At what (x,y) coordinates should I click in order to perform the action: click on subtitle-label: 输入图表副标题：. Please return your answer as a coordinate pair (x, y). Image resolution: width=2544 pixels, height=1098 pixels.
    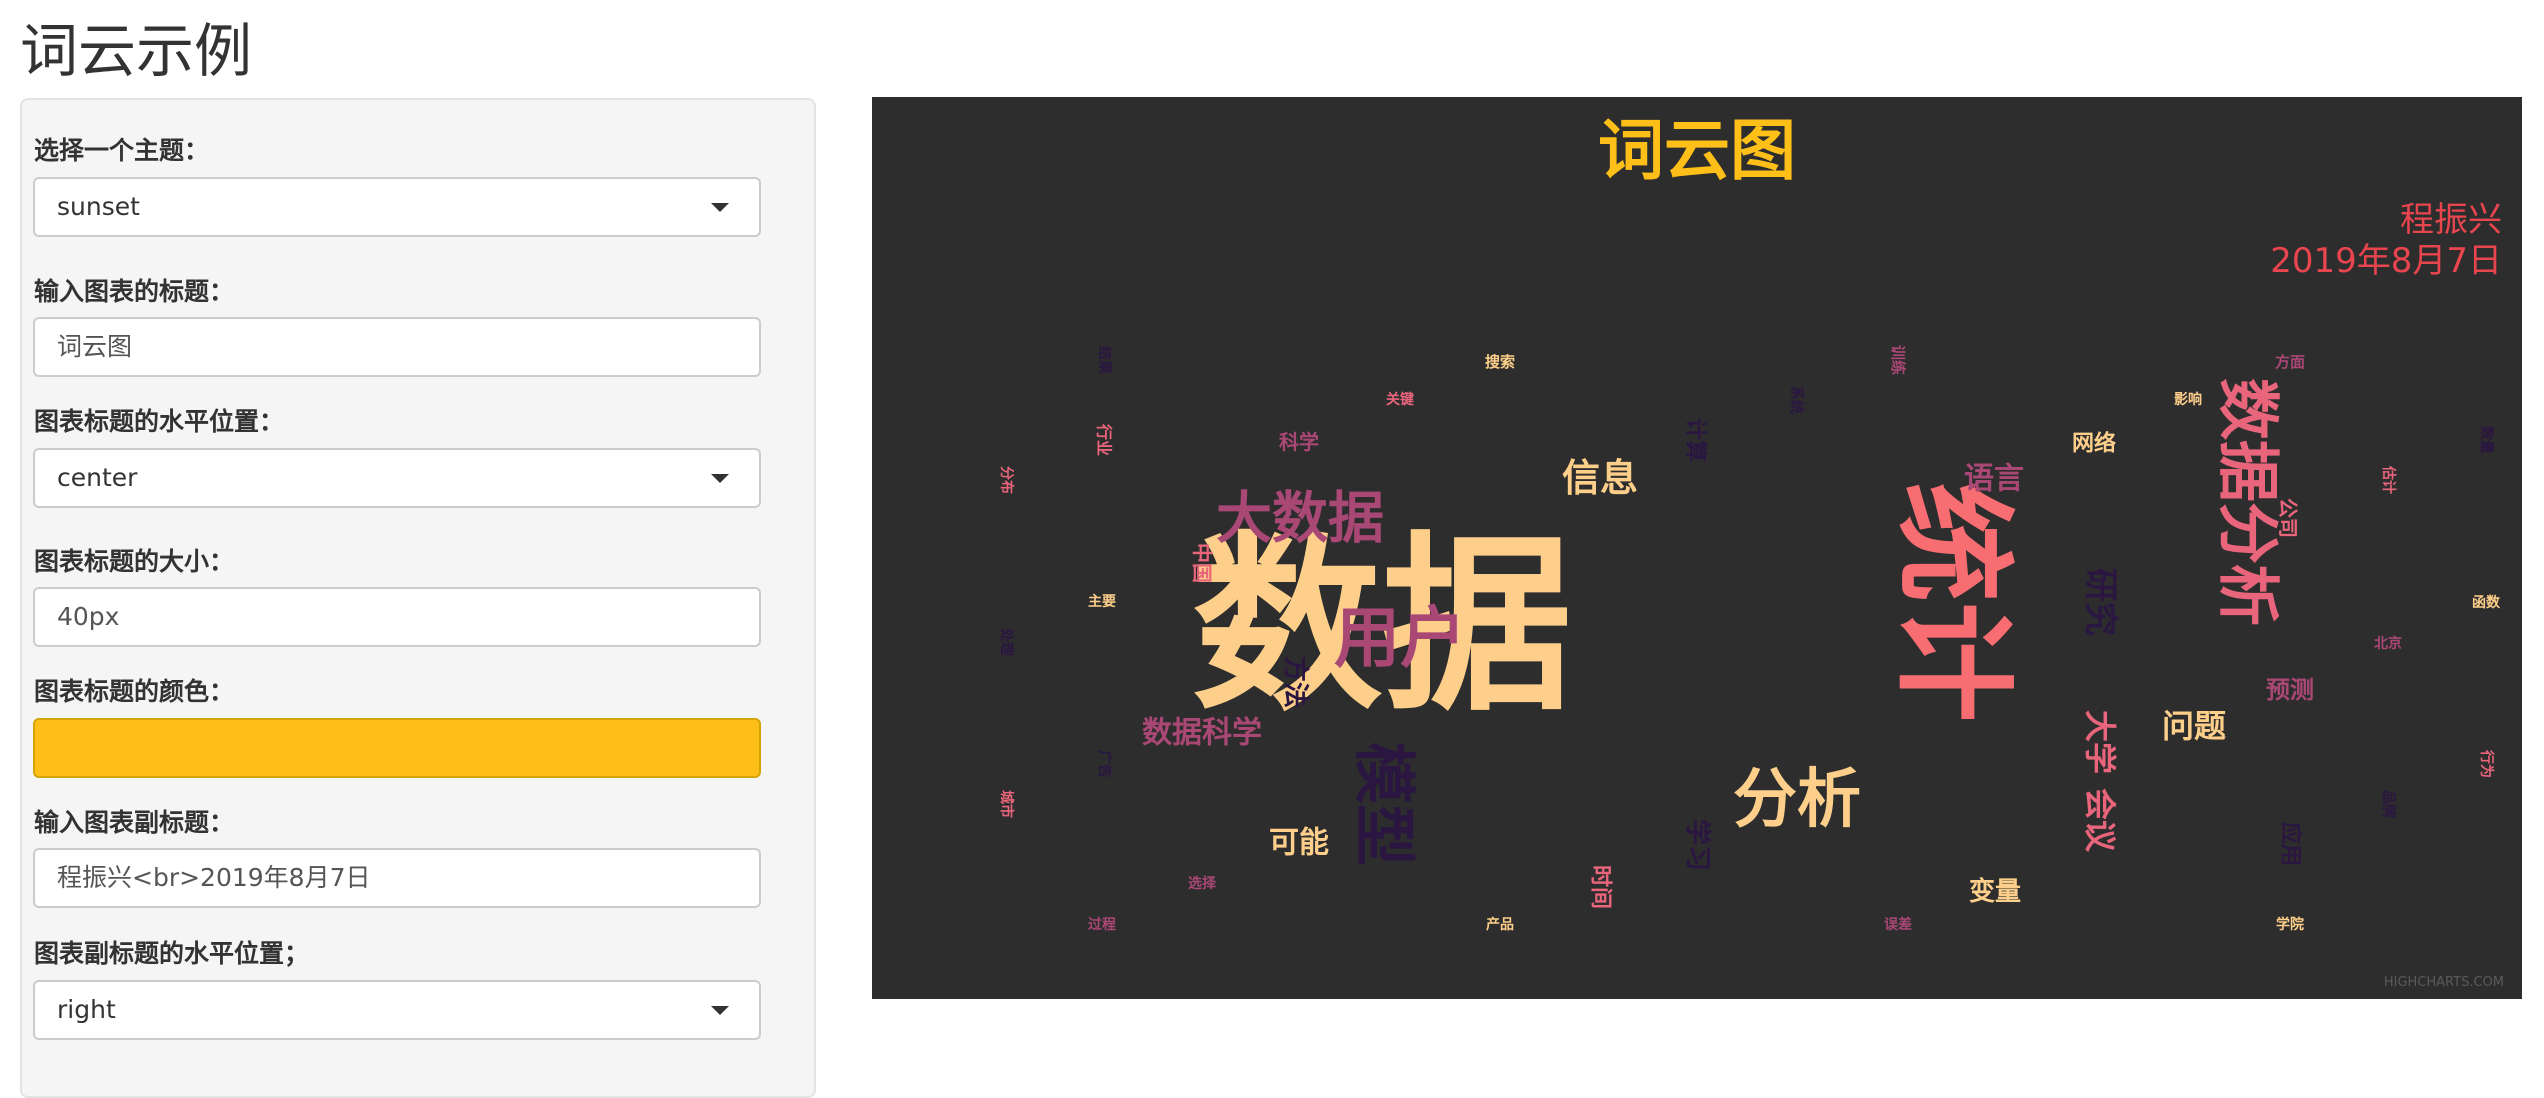
    Looking at the image, I should click on (134, 822).